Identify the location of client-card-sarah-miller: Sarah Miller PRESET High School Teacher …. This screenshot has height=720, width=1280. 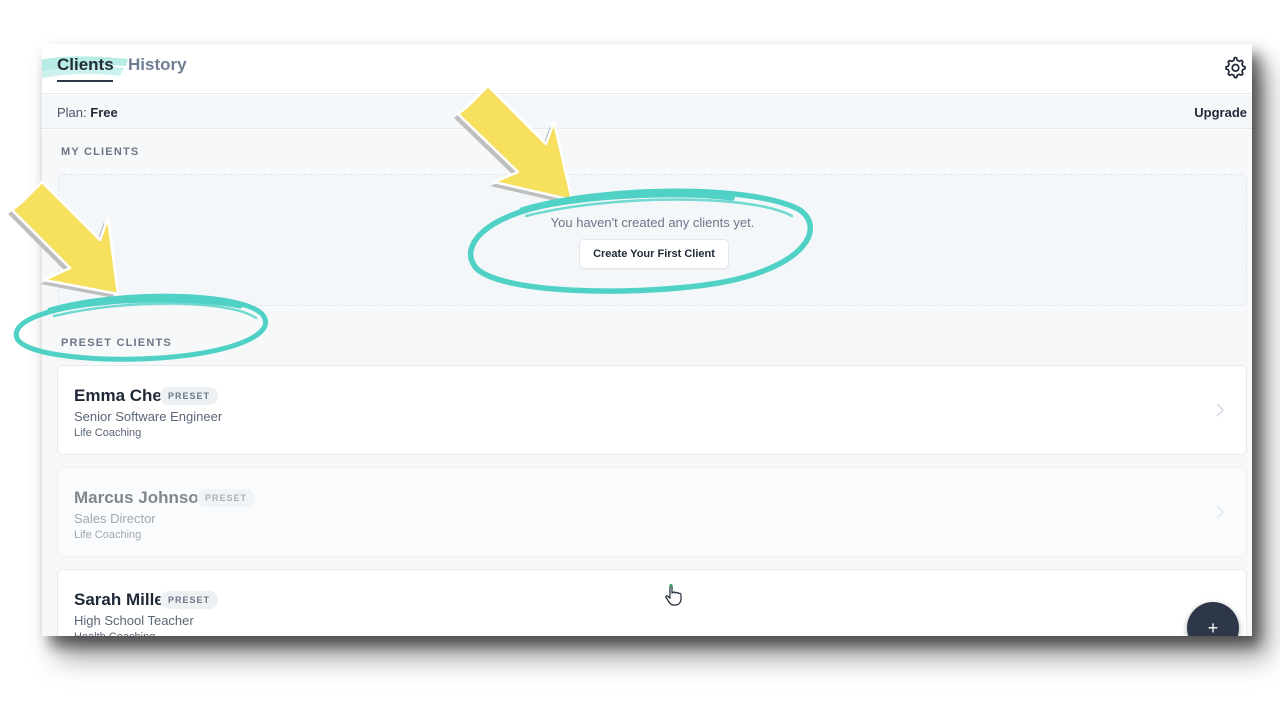
(652, 602).